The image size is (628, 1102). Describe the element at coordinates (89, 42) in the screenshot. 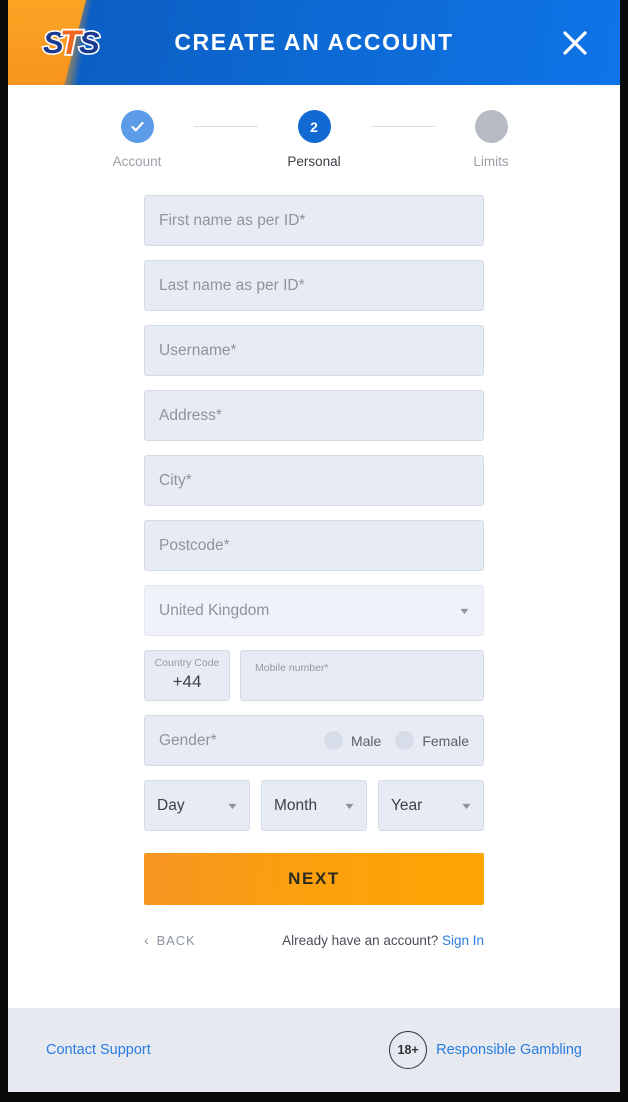

I see `svg-text: S` at that location.